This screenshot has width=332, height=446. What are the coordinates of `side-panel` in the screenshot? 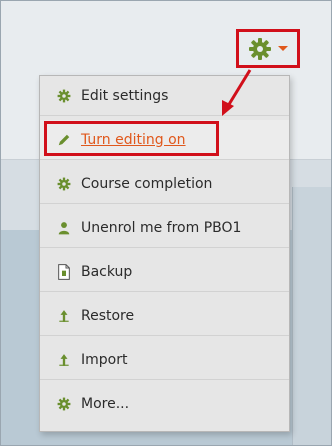 It's located at (311, 316).